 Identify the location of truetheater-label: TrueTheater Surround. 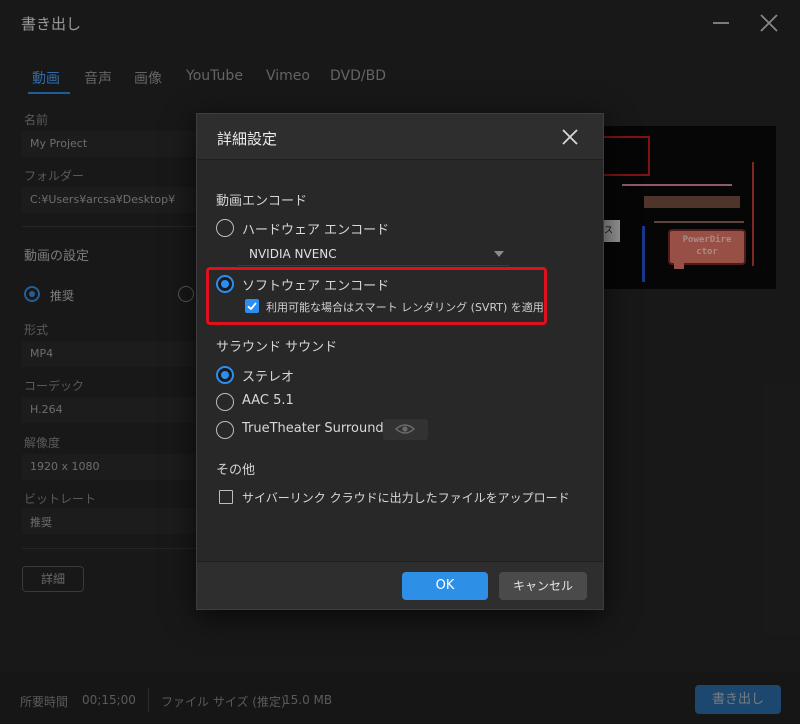
(313, 428).